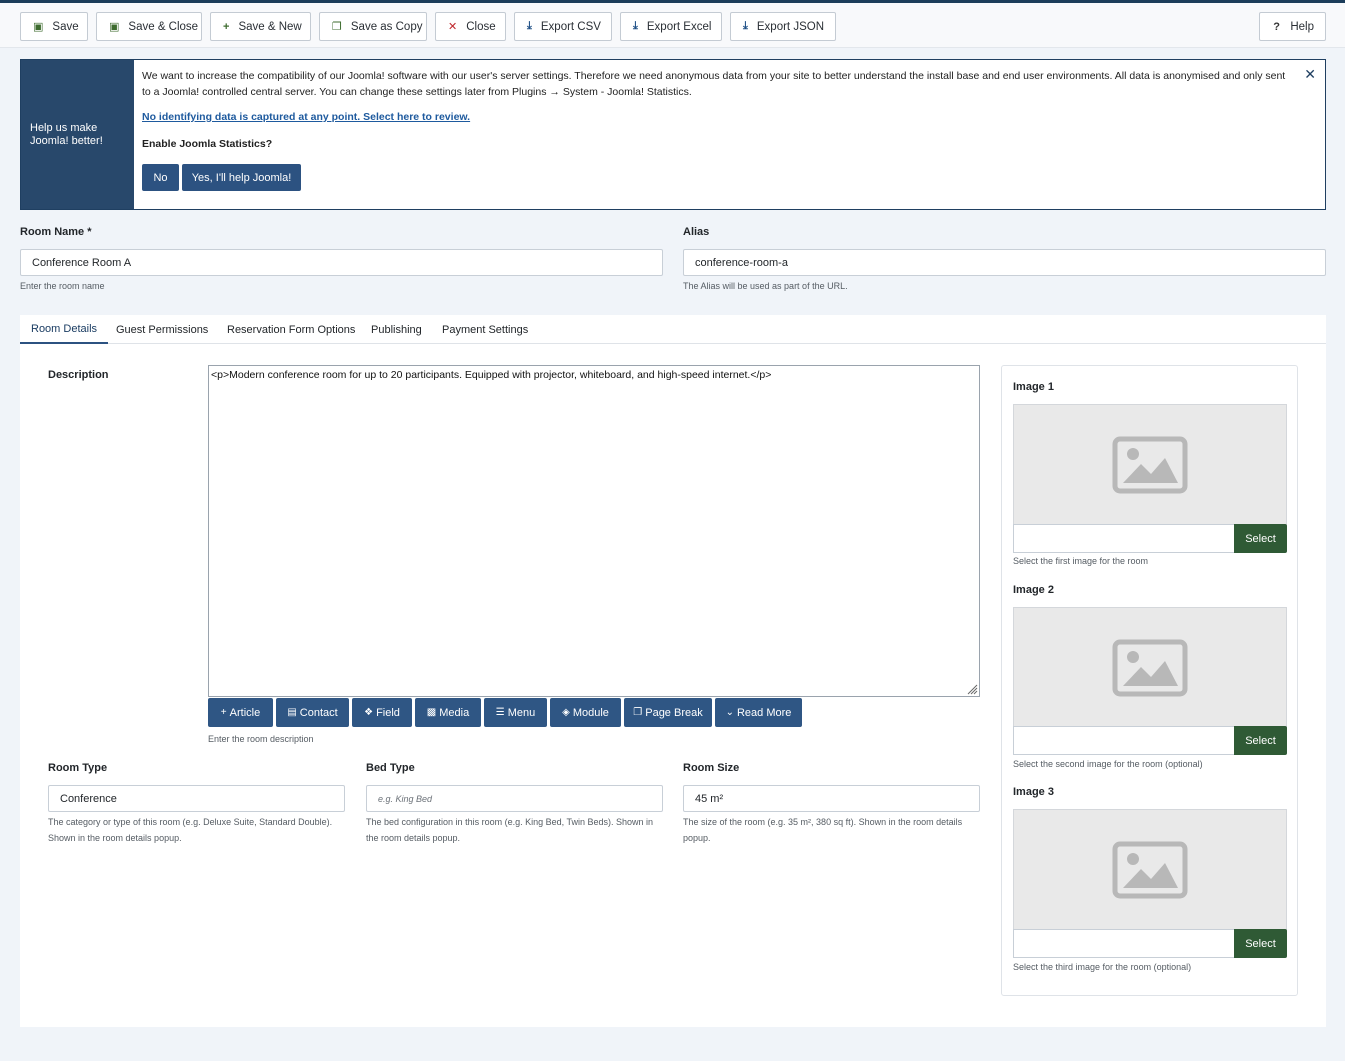  What do you see at coordinates (369, 712) in the screenshot?
I see `puzzle-icon: ❖` at bounding box center [369, 712].